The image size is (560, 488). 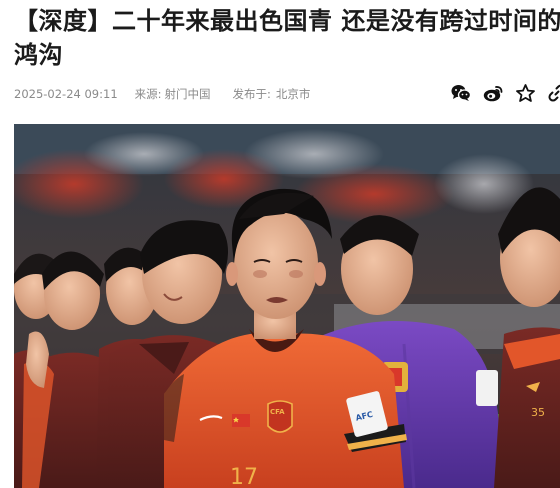 What do you see at coordinates (538, 412) in the screenshot?
I see `jersey-number-right: 35` at bounding box center [538, 412].